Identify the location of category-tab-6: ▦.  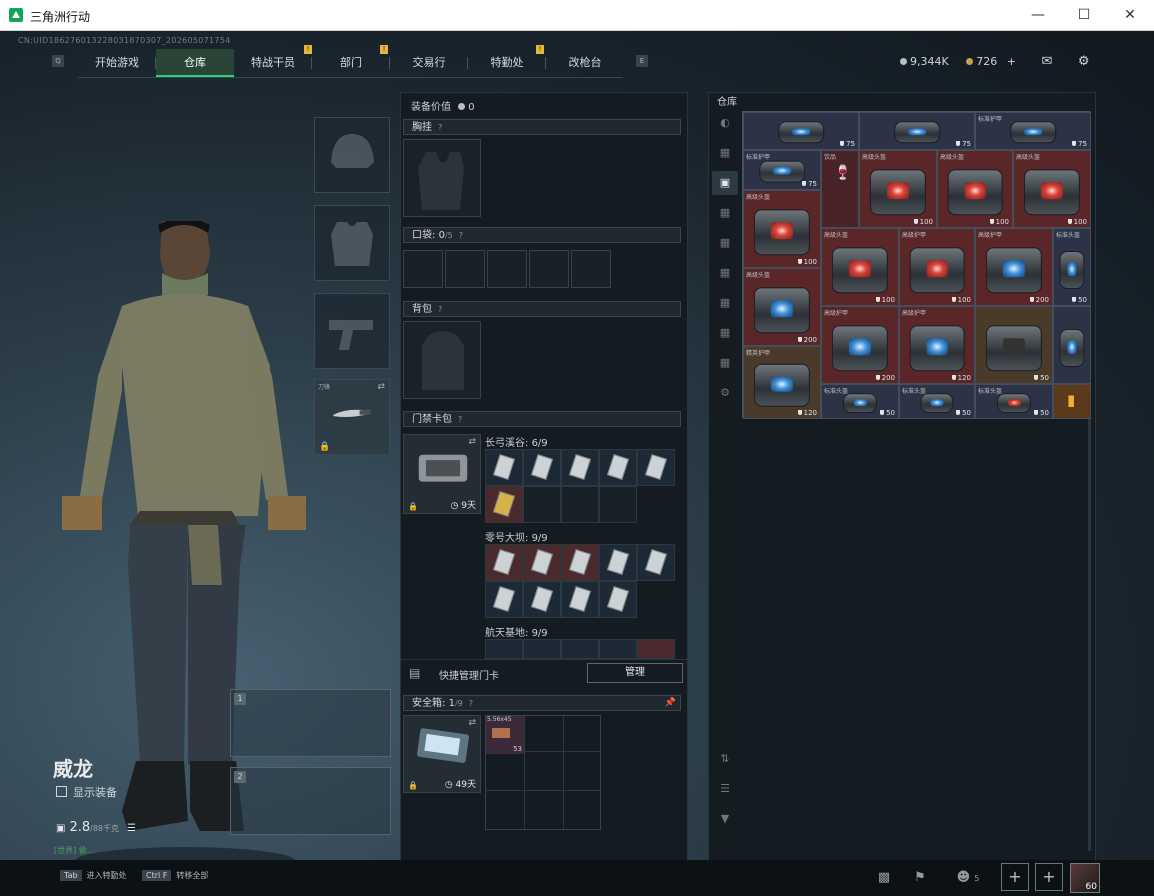
(725, 303).